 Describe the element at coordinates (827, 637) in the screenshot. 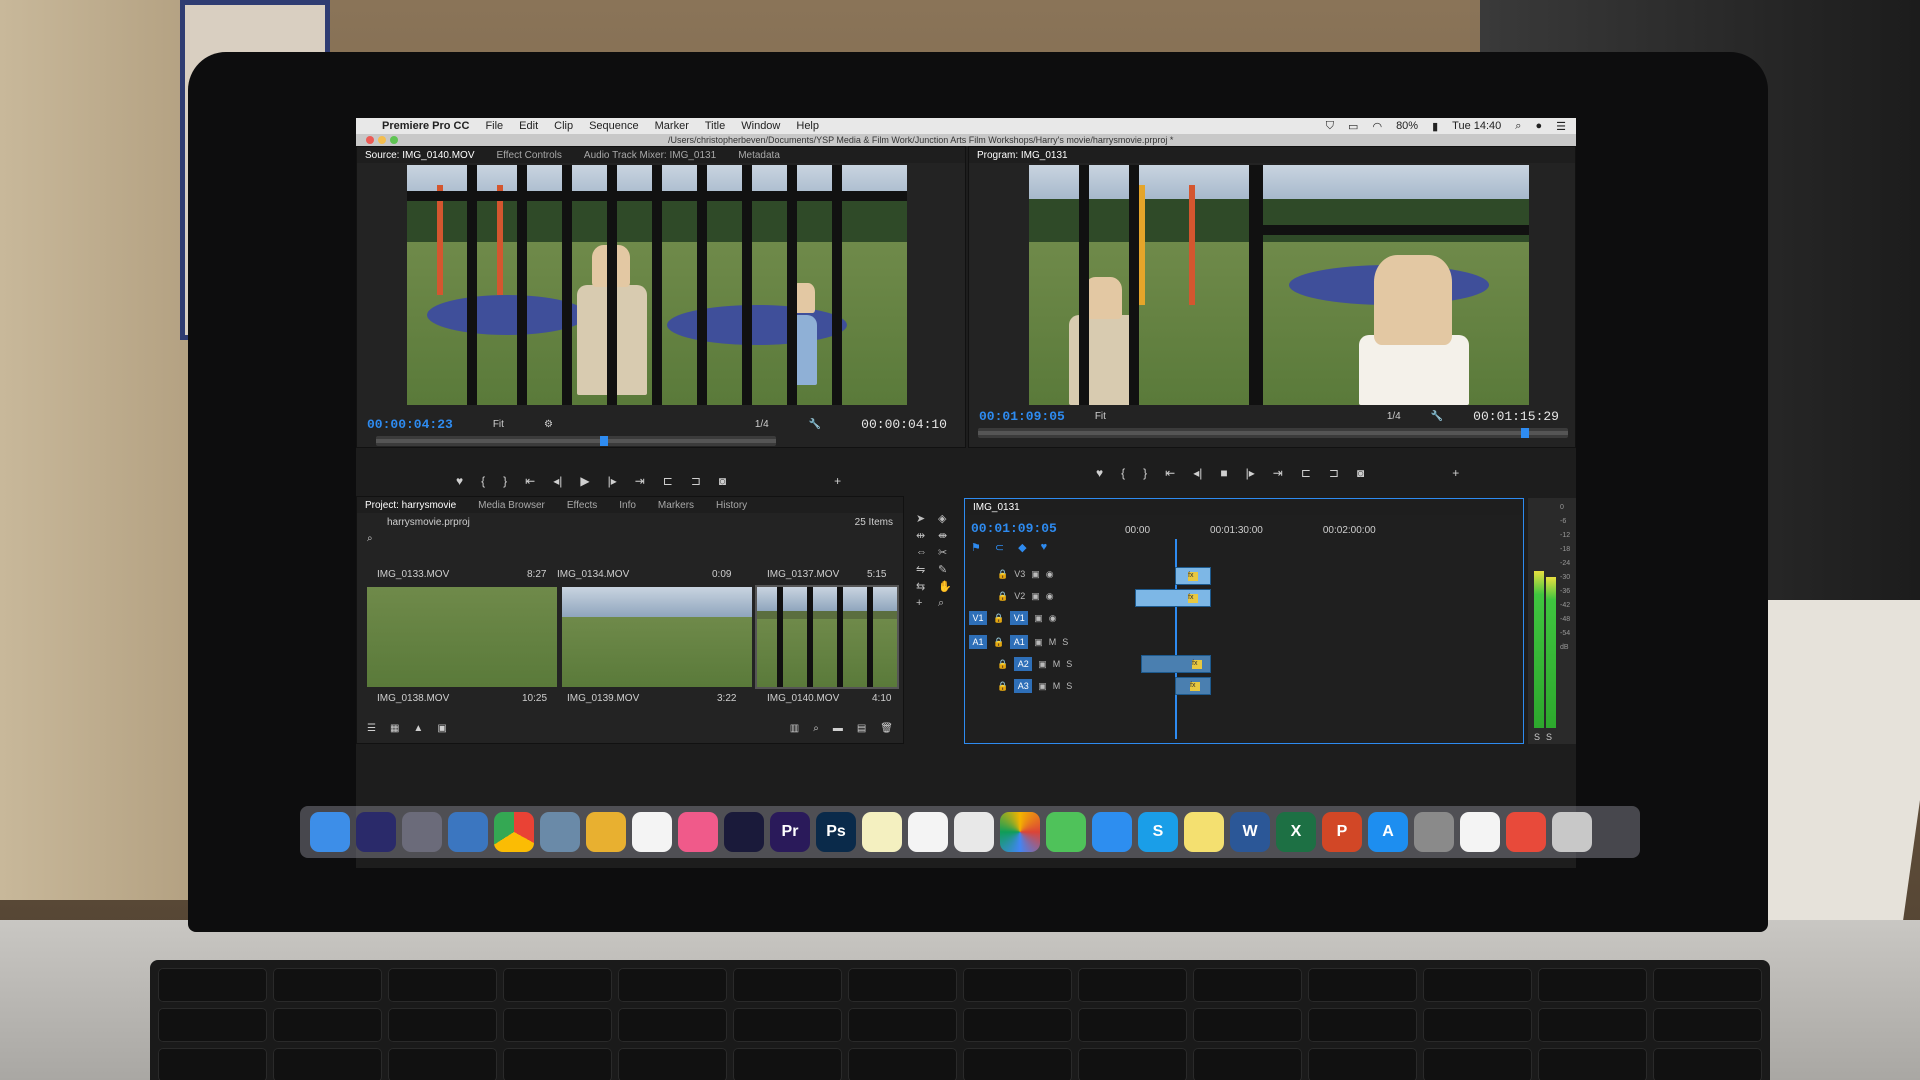

I see `clip-thumbnail-selected` at that location.